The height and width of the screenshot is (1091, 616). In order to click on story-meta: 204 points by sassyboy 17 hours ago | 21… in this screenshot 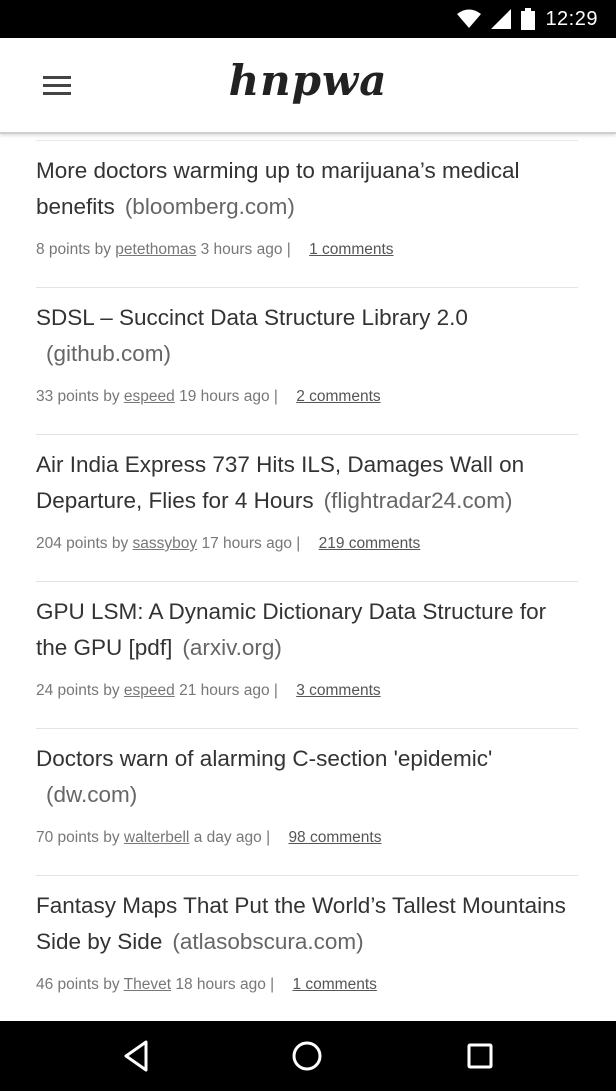, I will do `click(228, 544)`.